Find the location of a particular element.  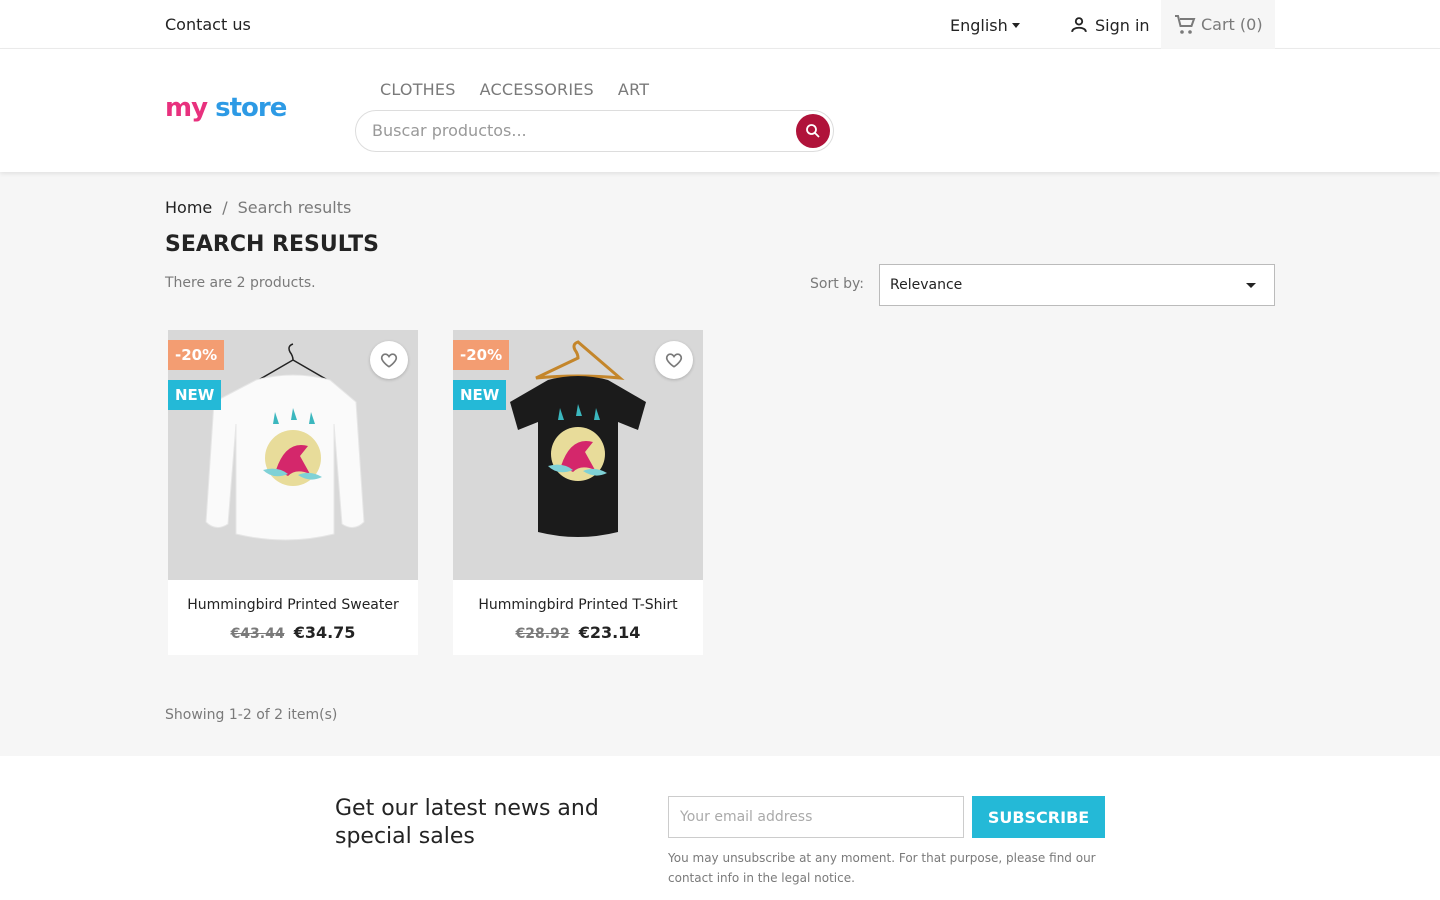

sign-in-label: Sign in is located at coordinates (1122, 25).